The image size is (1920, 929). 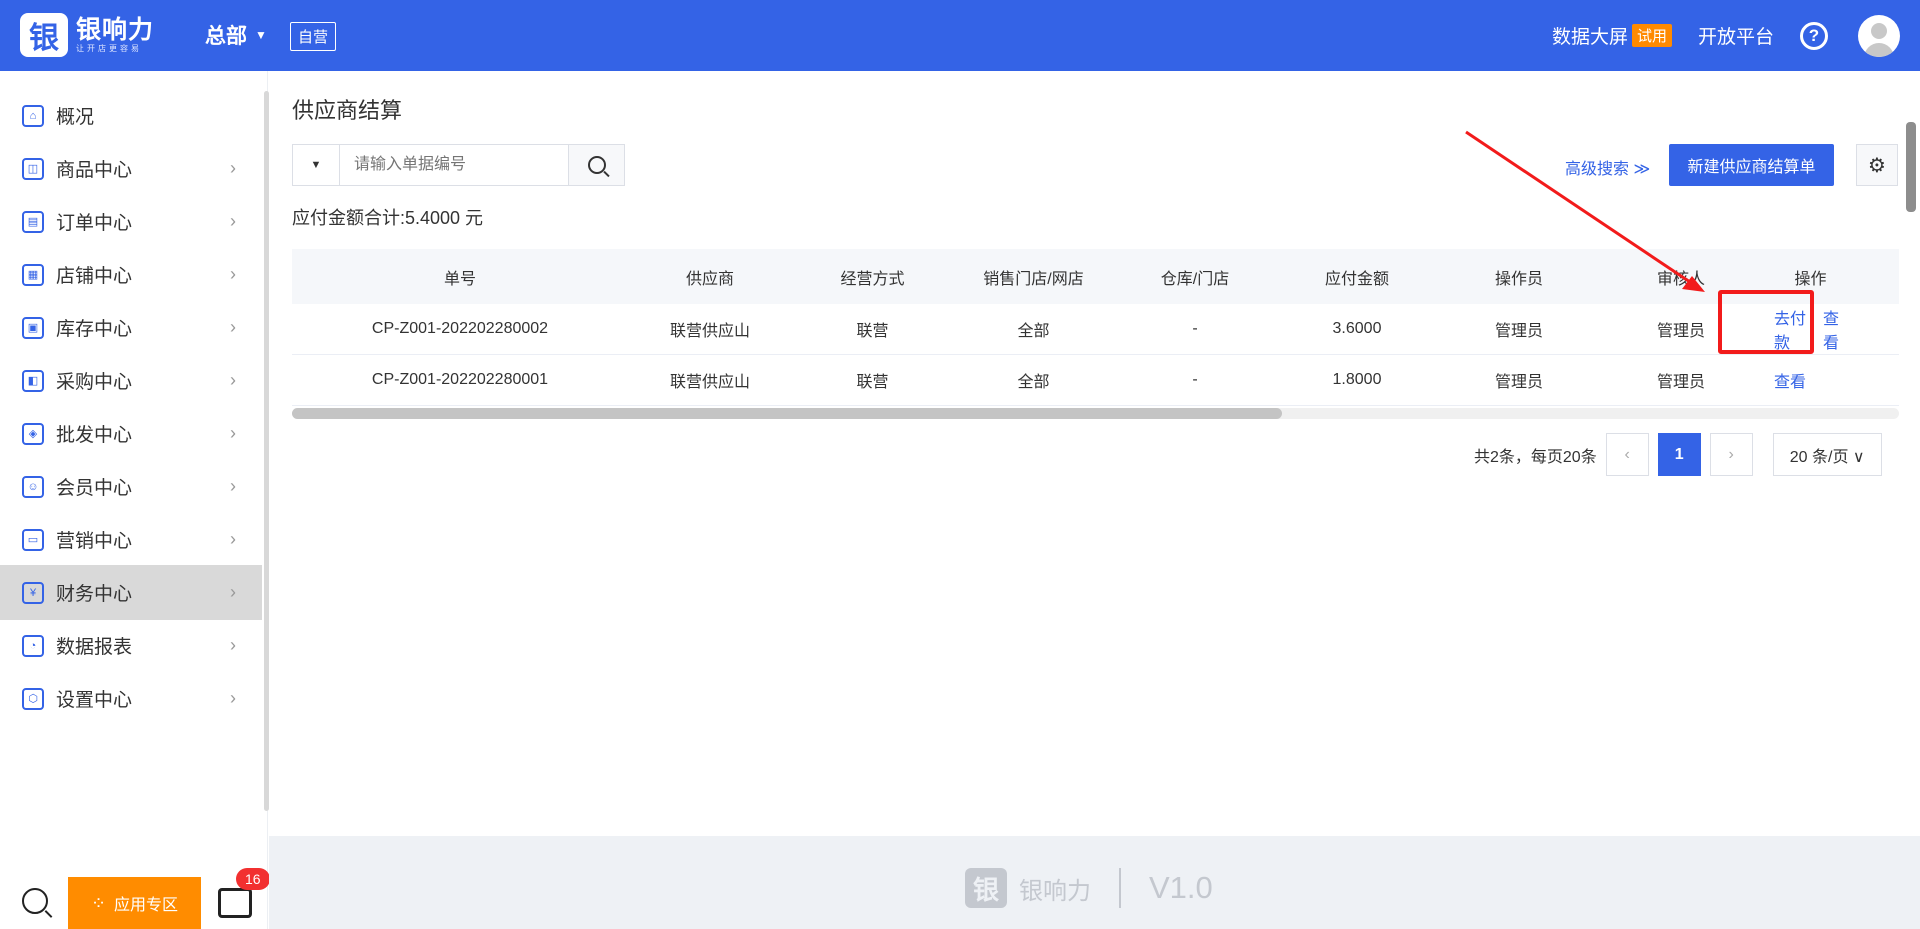 What do you see at coordinates (347, 110) in the screenshot?
I see `page-title: 供应商结算` at bounding box center [347, 110].